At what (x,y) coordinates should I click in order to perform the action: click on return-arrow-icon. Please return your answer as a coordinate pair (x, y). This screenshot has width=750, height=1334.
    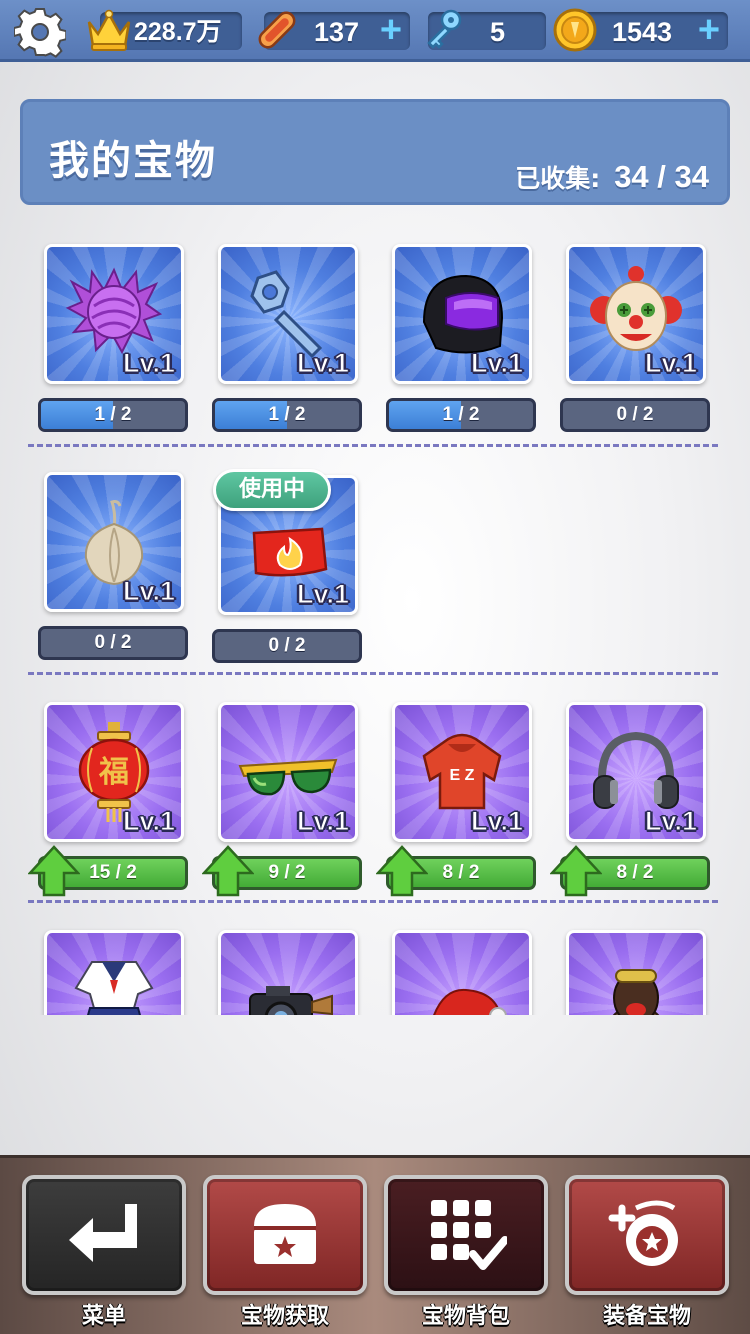
    Looking at the image, I should click on (103, 1233).